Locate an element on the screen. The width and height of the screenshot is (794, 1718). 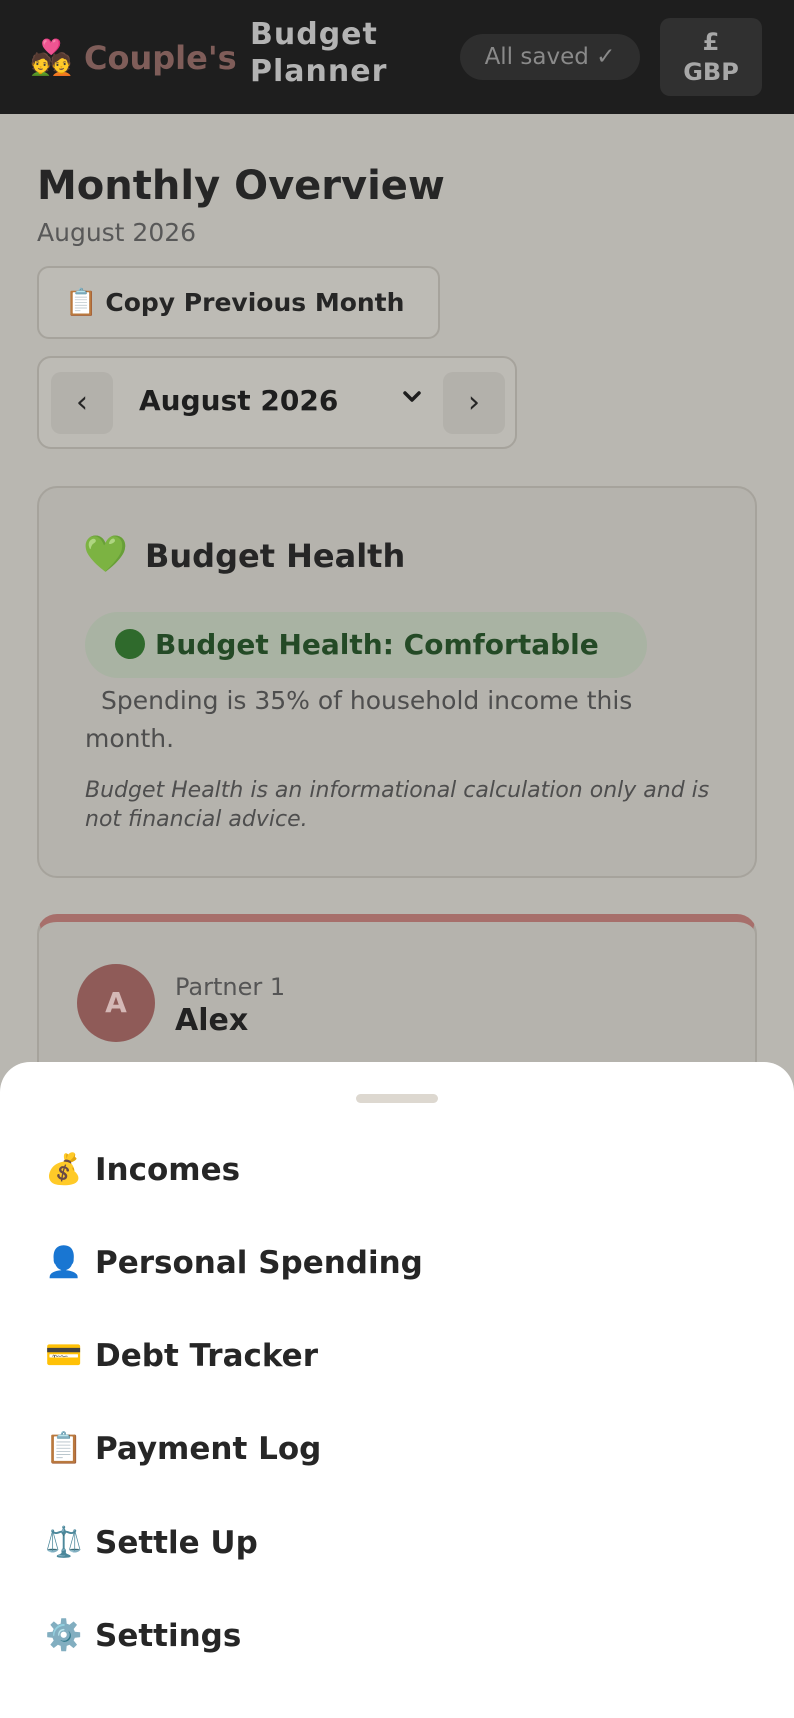
chevron-down-icon is located at coordinates (412, 400).